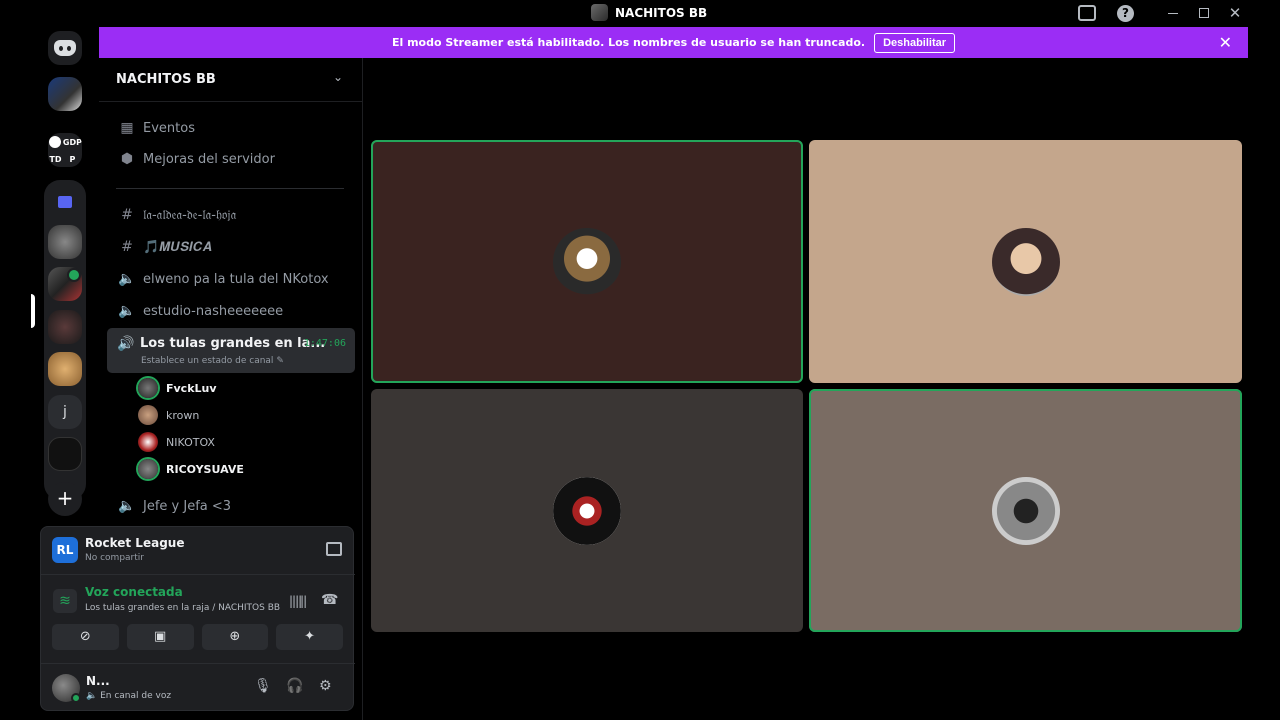  What do you see at coordinates (329, 600) in the screenshot?
I see `hangup-icon: ☎` at bounding box center [329, 600].